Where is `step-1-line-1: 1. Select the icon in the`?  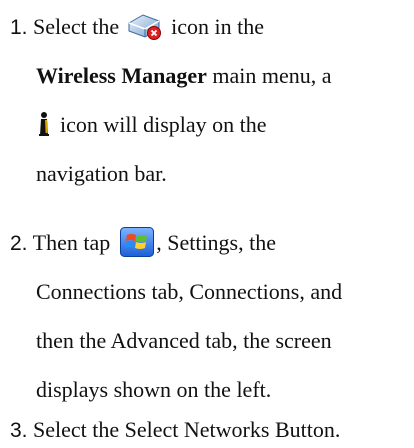
step-1-line-1: 1. Select the icon in the is located at coordinates (137, 27).